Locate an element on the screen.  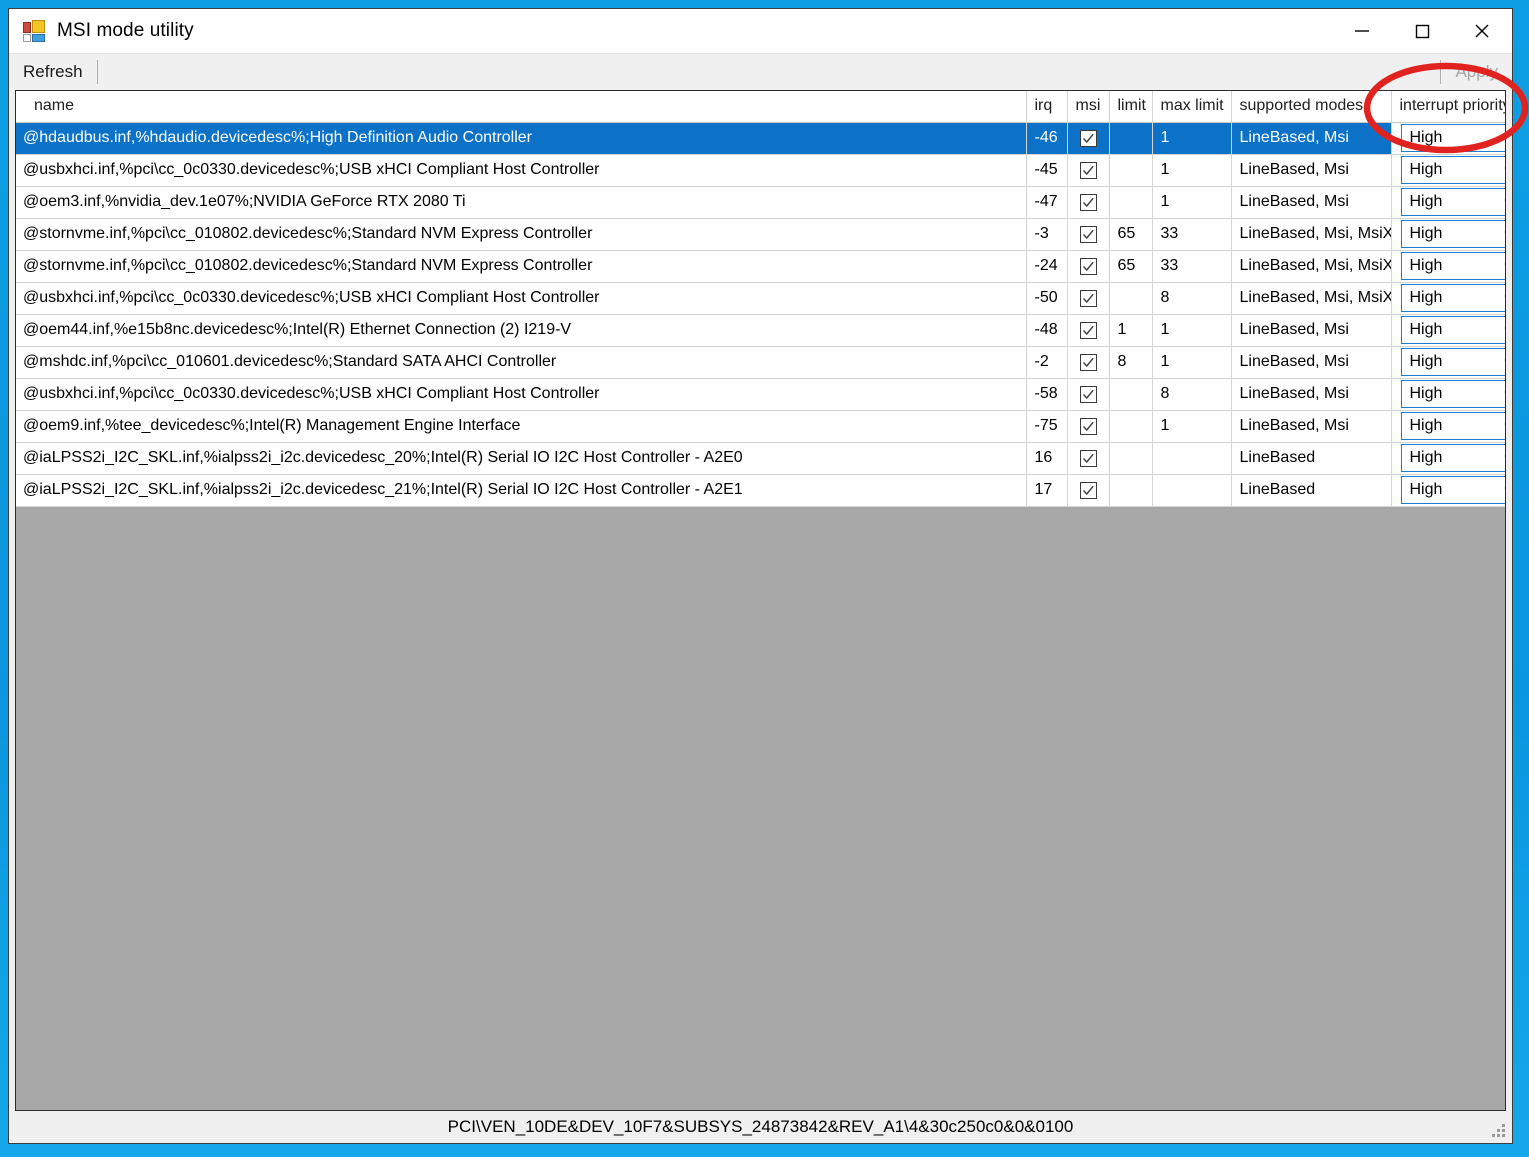
cell-irq: -24 is located at coordinates (1047, 266).